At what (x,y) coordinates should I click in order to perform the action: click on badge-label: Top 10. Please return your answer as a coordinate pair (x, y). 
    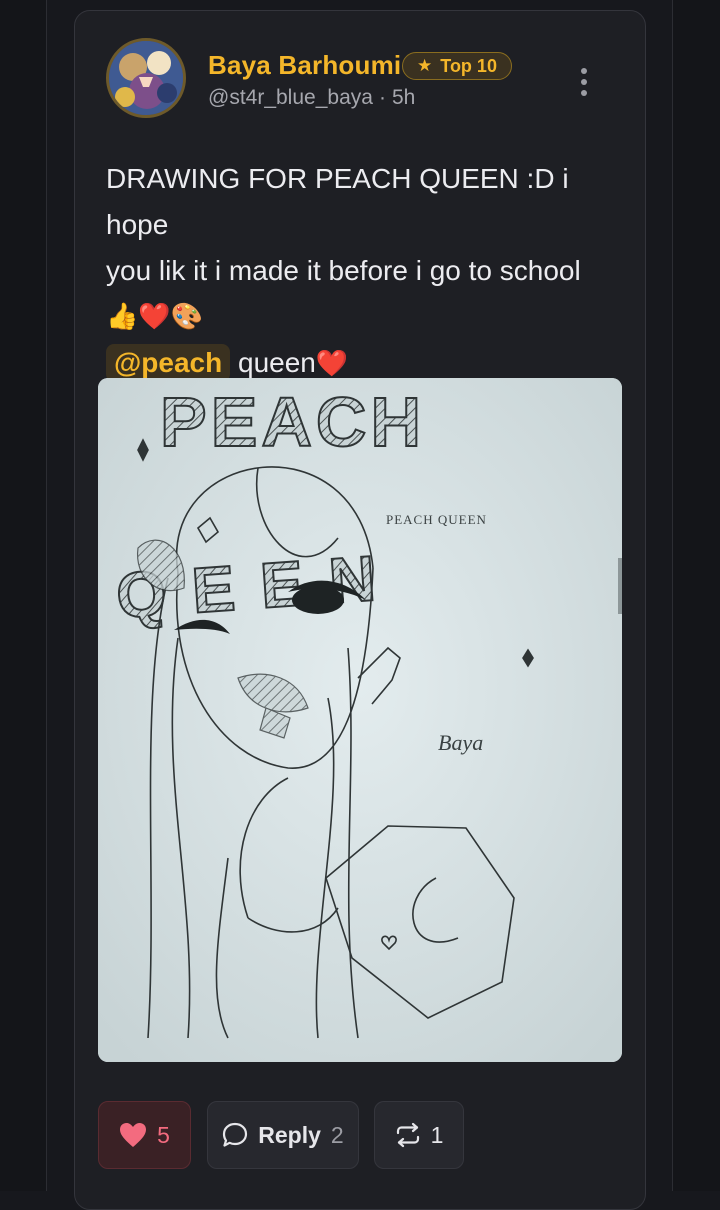
    Looking at the image, I should click on (468, 65).